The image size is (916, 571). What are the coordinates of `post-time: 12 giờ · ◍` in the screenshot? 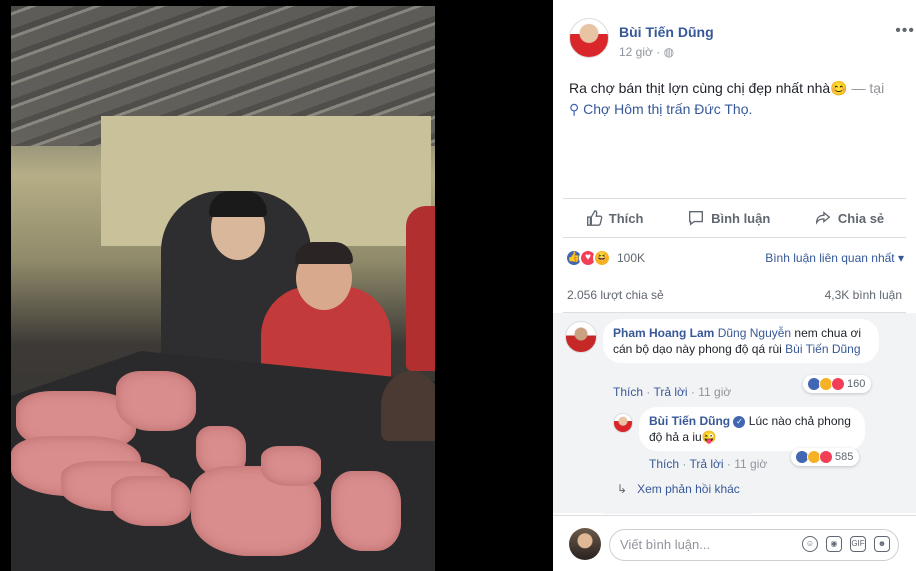 It's located at (646, 52).